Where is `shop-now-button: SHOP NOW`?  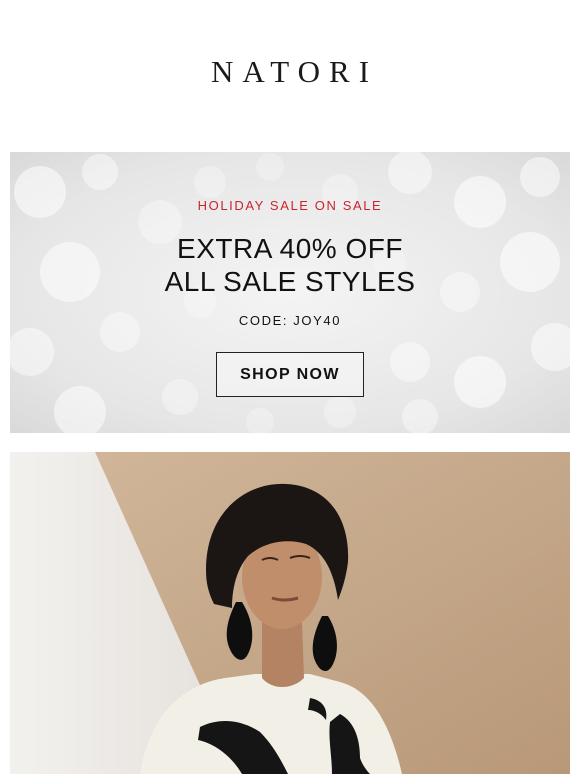
shop-now-button: SHOP NOW is located at coordinates (290, 374).